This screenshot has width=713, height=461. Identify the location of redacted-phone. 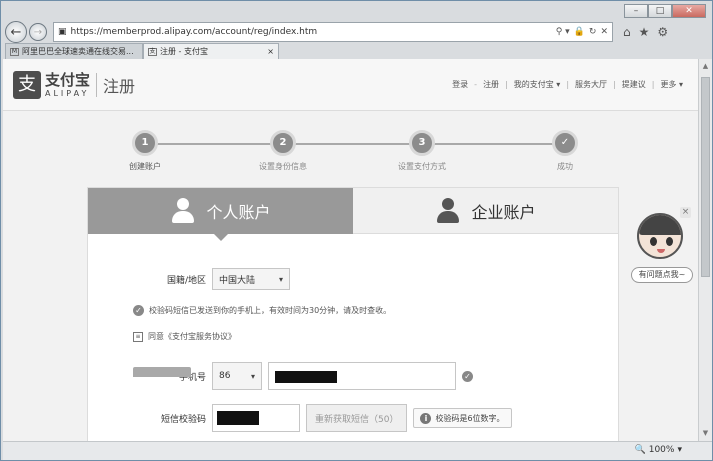
(306, 377).